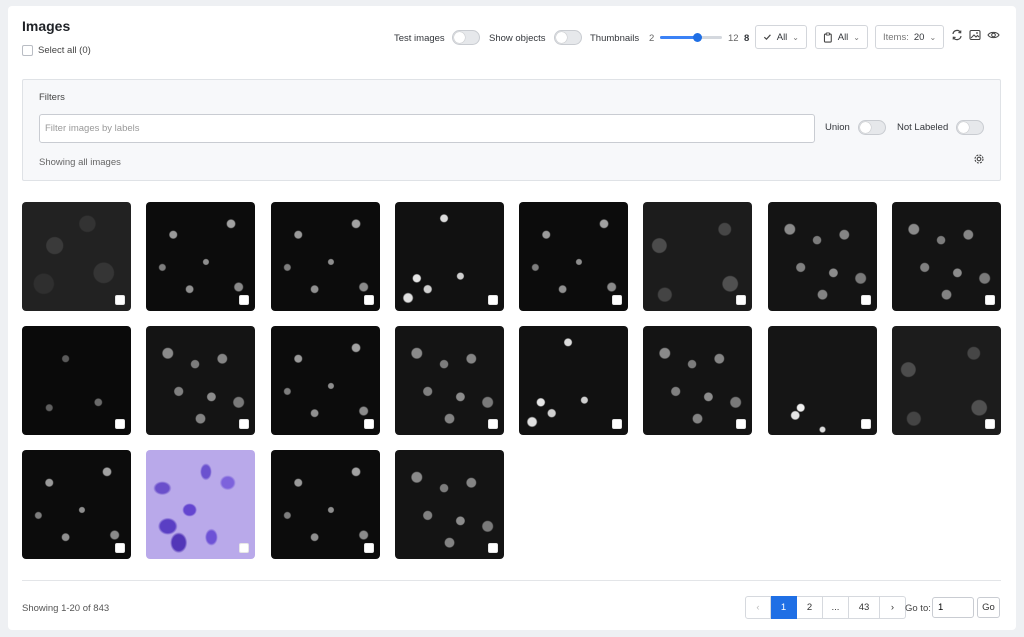  I want to click on slider-max-label: 12, so click(733, 38).